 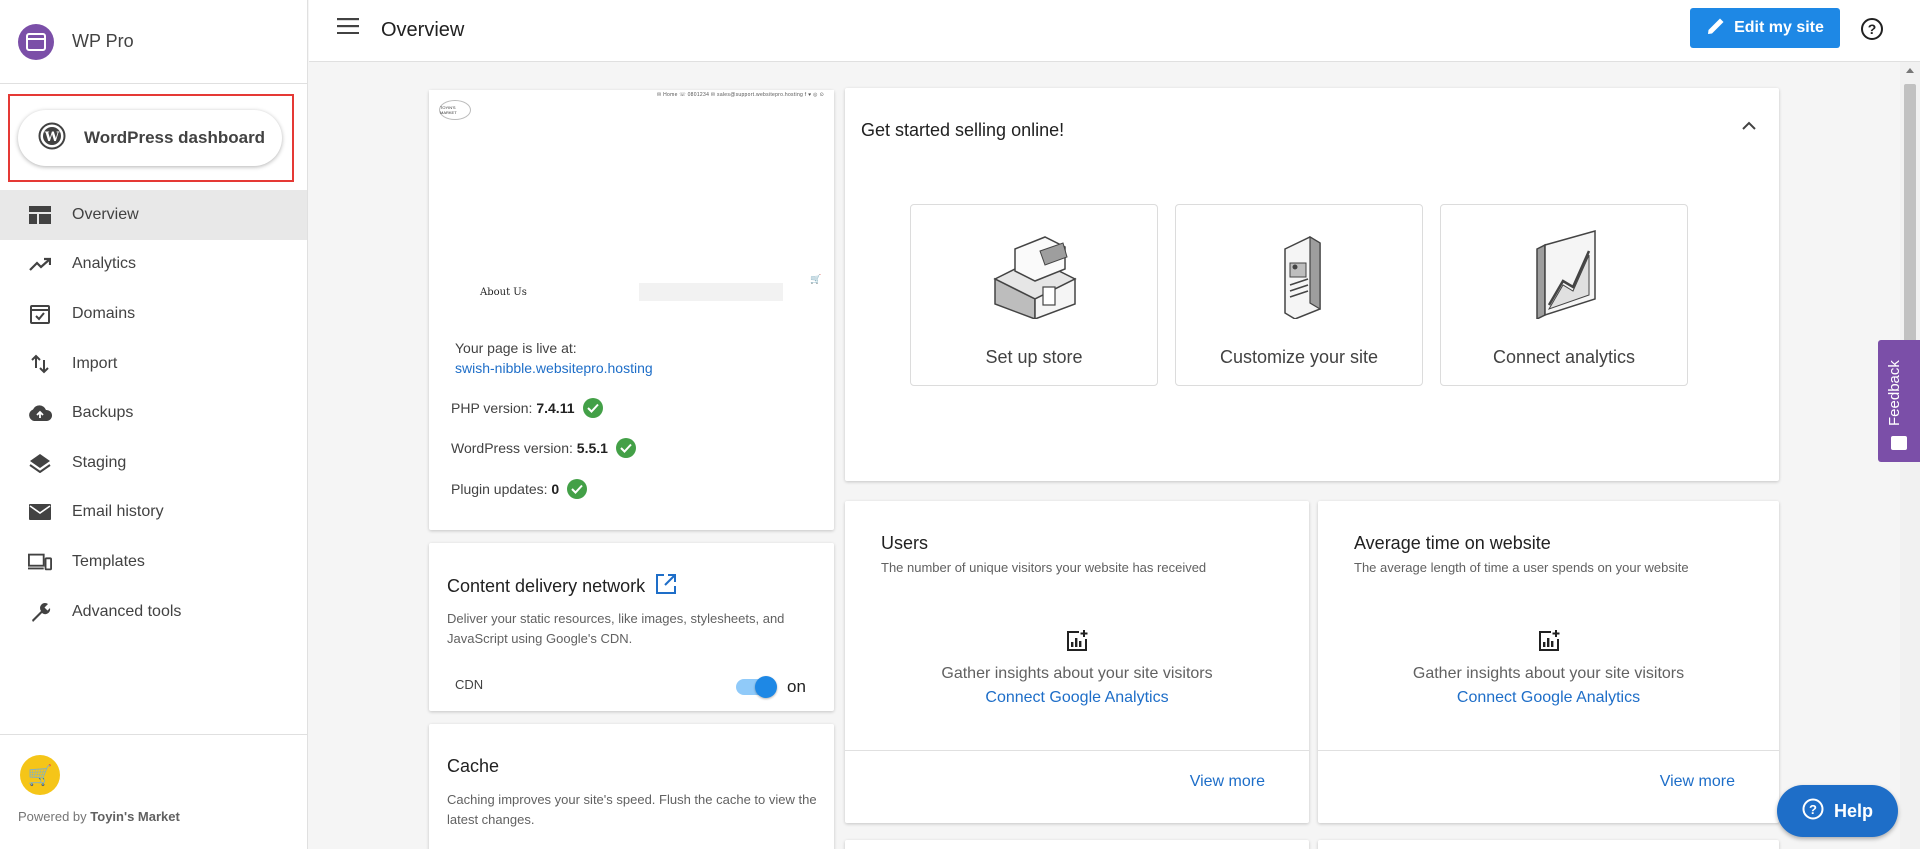 What do you see at coordinates (153, 562) in the screenshot?
I see `sidebar-item-templates: Templates` at bounding box center [153, 562].